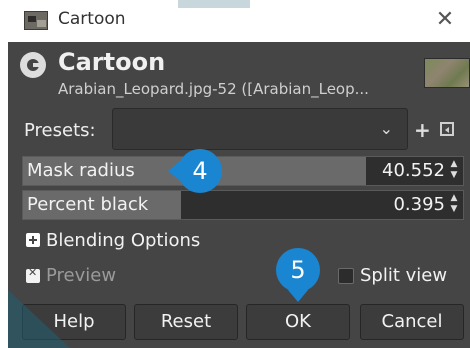 The image size is (470, 348). What do you see at coordinates (92, 19) in the screenshot?
I see `window-title: Cartoon` at bounding box center [92, 19].